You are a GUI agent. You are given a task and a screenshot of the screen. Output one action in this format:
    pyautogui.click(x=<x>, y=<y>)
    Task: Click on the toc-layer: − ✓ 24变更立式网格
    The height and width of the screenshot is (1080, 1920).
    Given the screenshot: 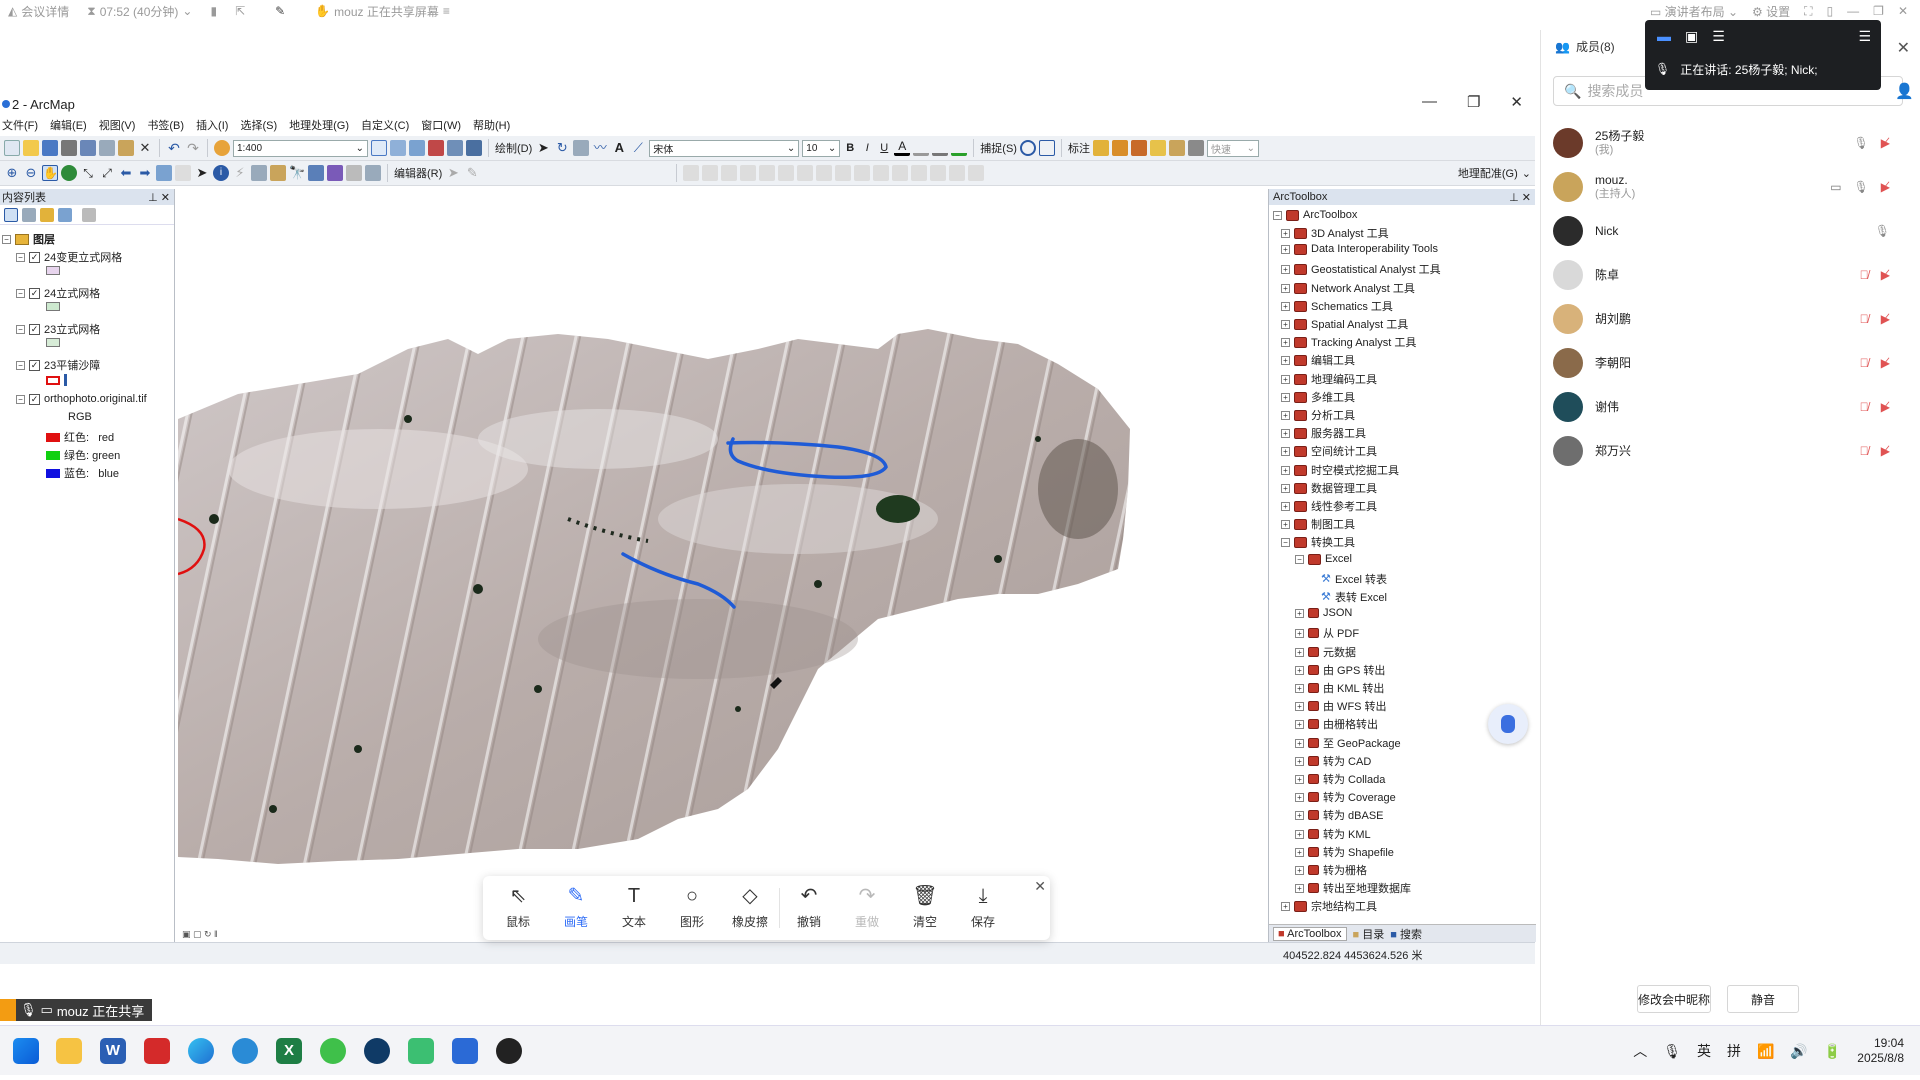 What is the action you would take?
    pyautogui.click(x=69, y=257)
    